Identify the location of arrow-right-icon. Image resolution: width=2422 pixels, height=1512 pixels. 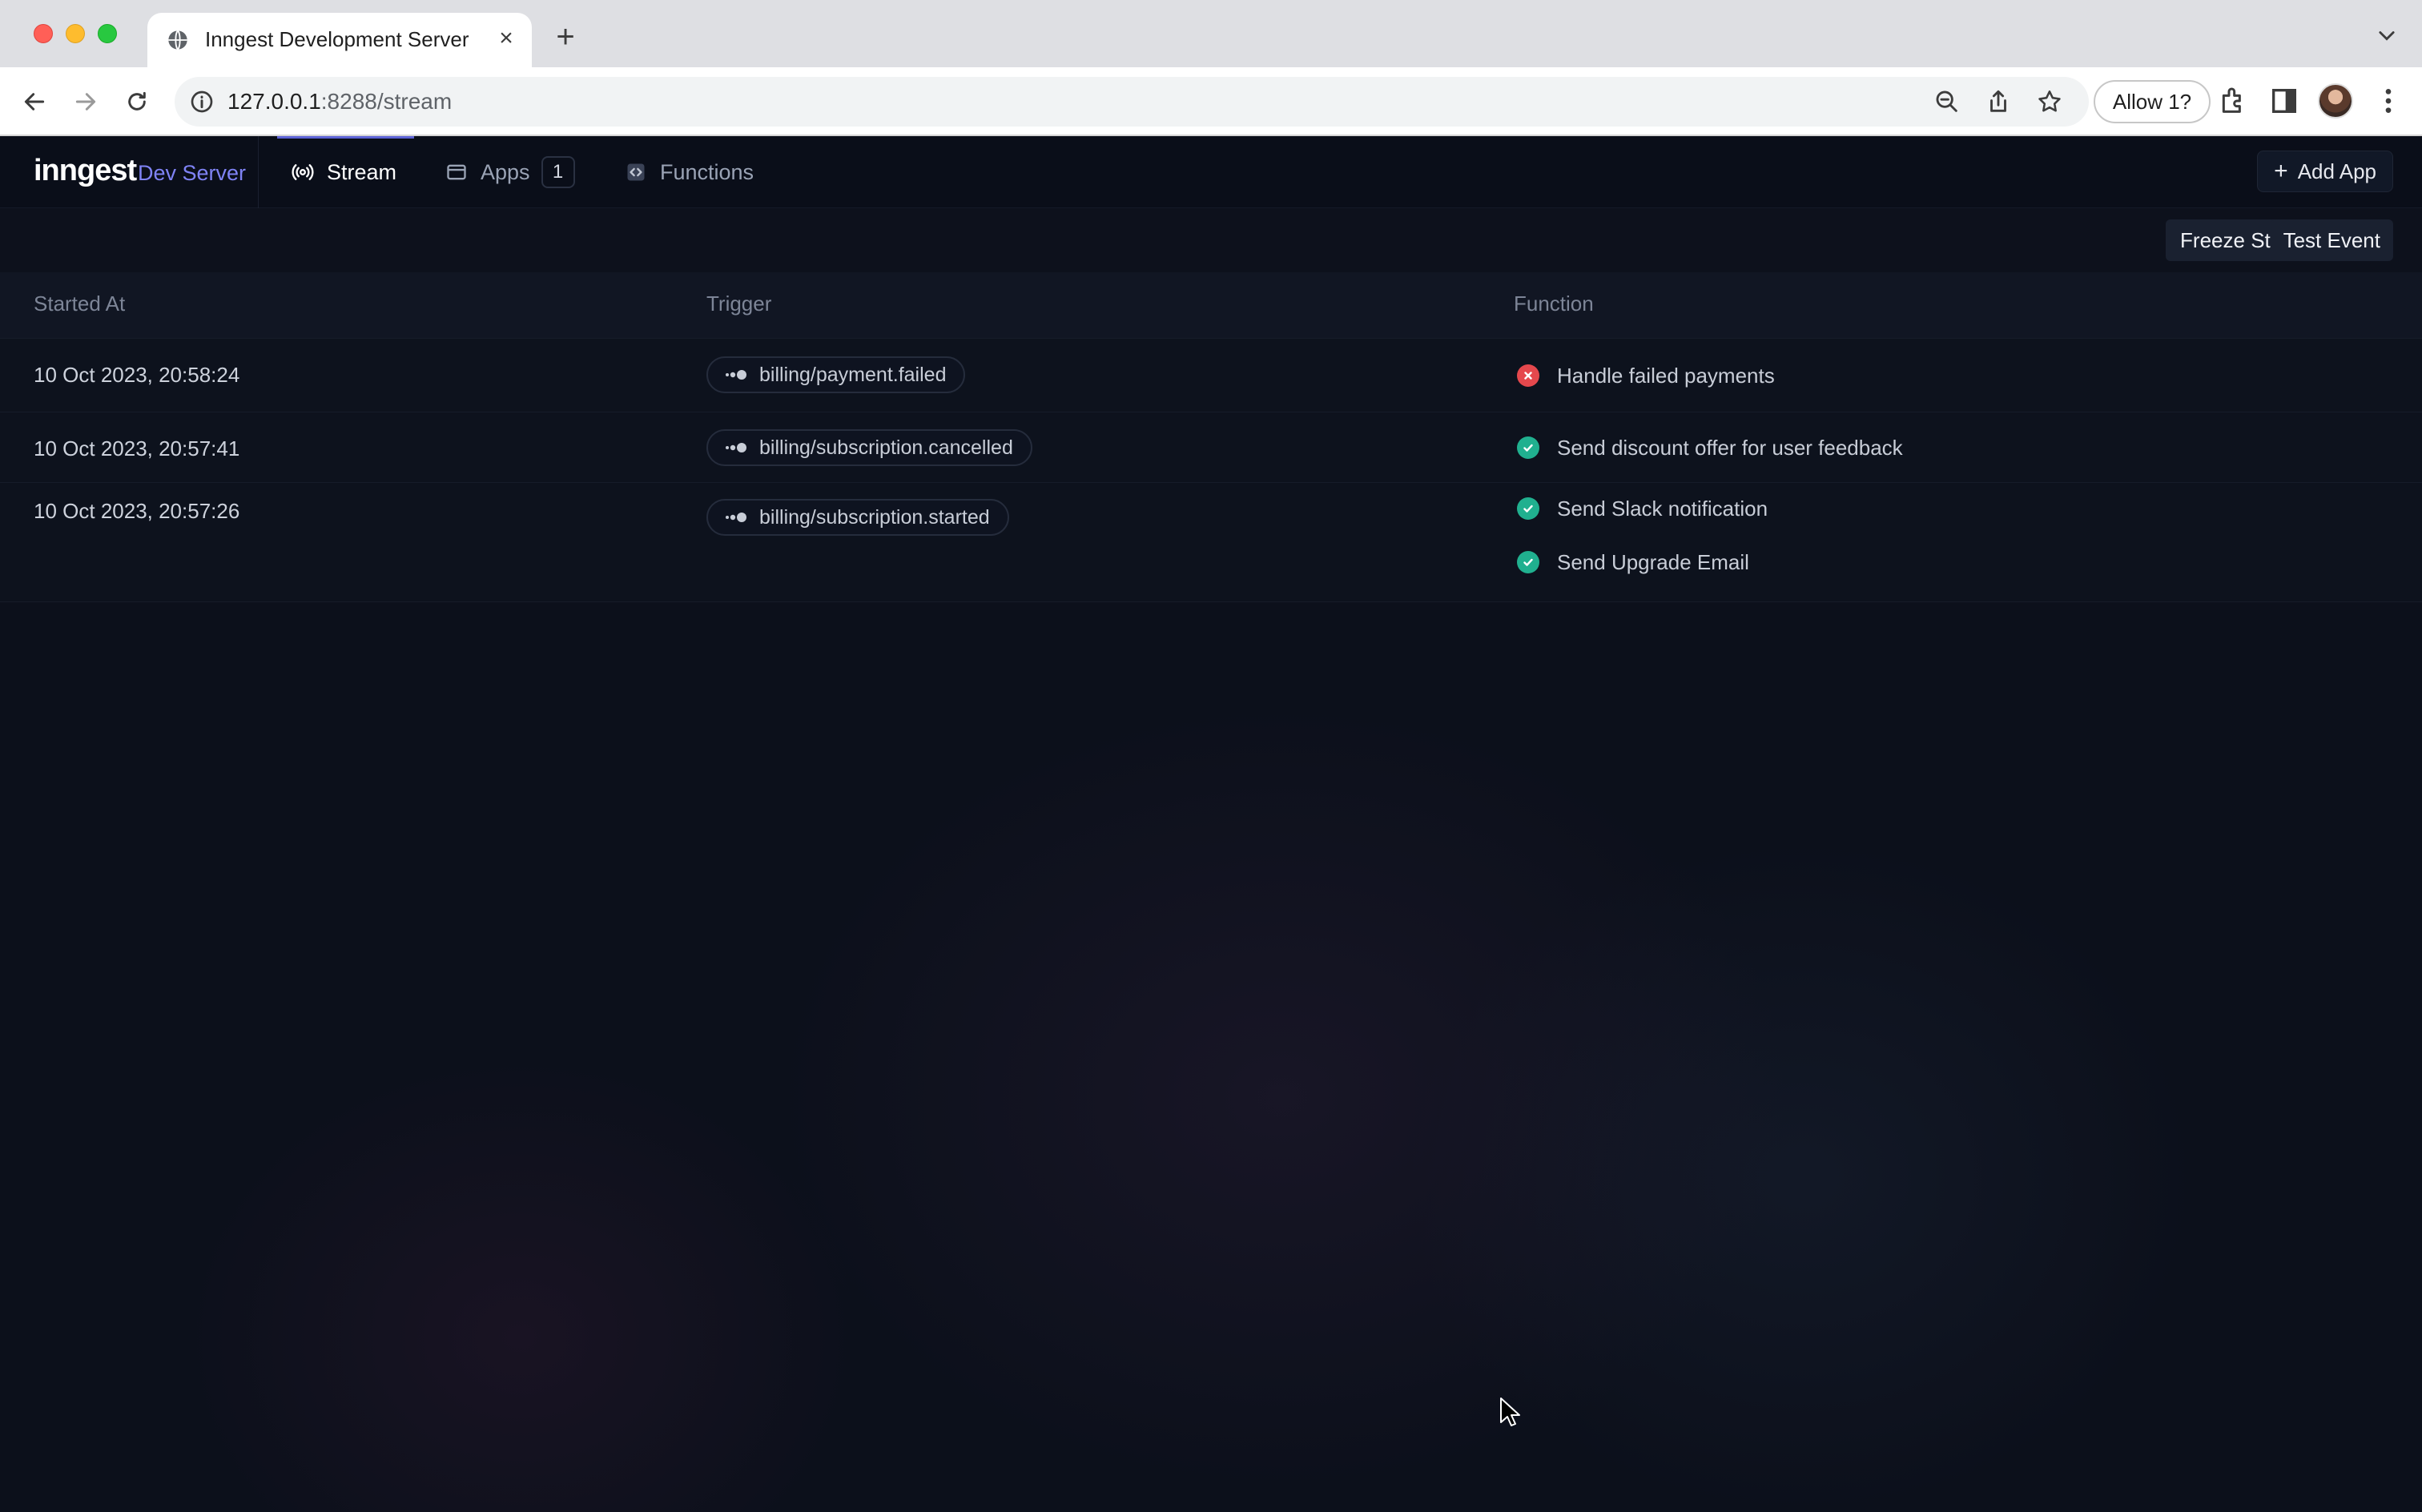
(85, 102).